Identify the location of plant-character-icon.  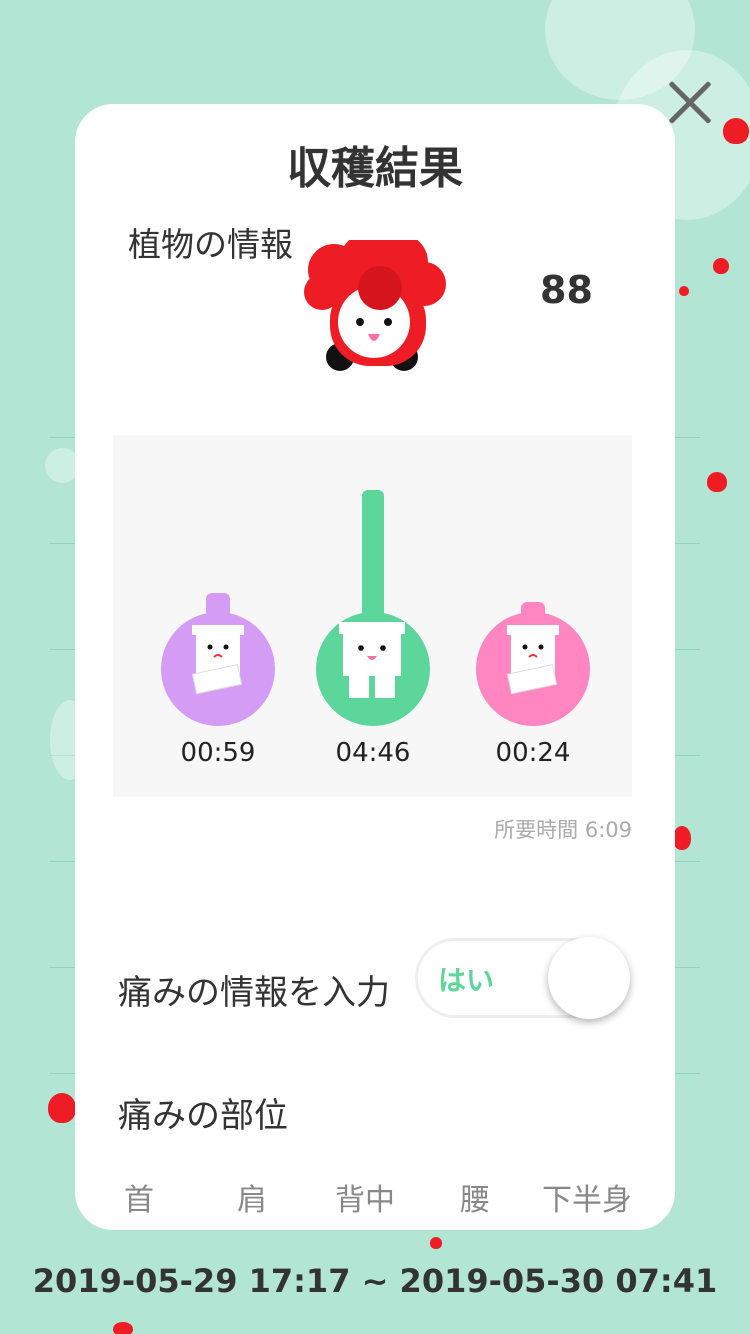
(375, 305).